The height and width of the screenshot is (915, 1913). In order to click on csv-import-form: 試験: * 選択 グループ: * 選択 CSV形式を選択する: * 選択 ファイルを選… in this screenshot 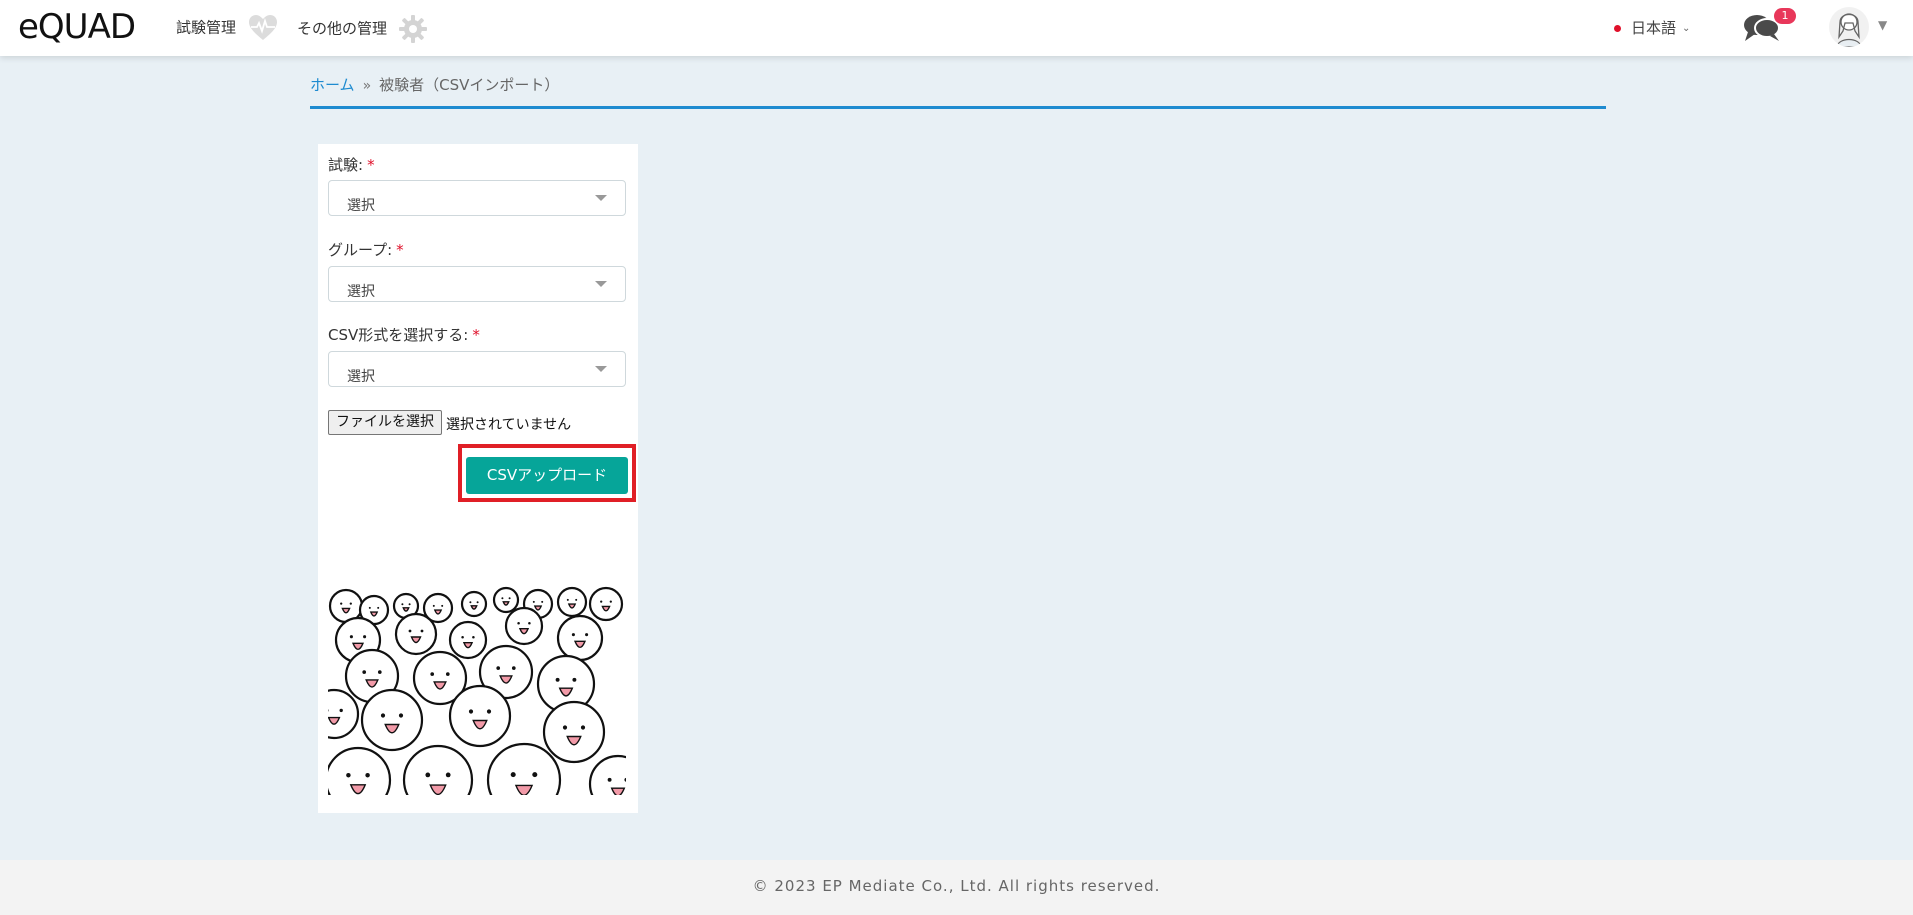, I will do `click(478, 478)`.